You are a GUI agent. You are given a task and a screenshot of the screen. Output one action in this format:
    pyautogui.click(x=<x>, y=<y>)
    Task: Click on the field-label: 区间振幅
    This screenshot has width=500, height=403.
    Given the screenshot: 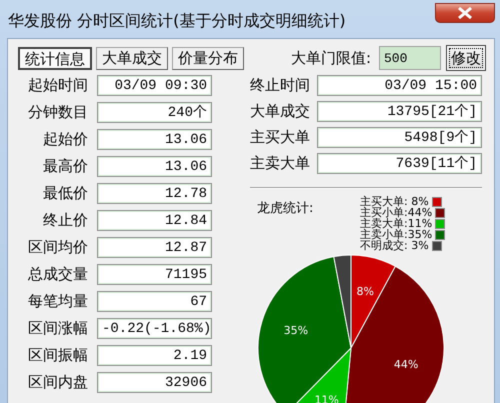 What is the action you would take?
    pyautogui.click(x=57, y=355)
    